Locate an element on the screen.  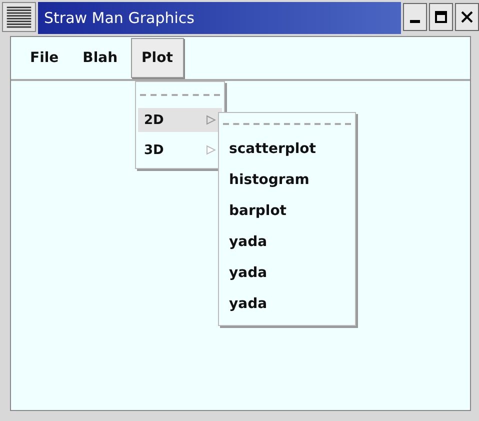
close-button is located at coordinates (467, 17).